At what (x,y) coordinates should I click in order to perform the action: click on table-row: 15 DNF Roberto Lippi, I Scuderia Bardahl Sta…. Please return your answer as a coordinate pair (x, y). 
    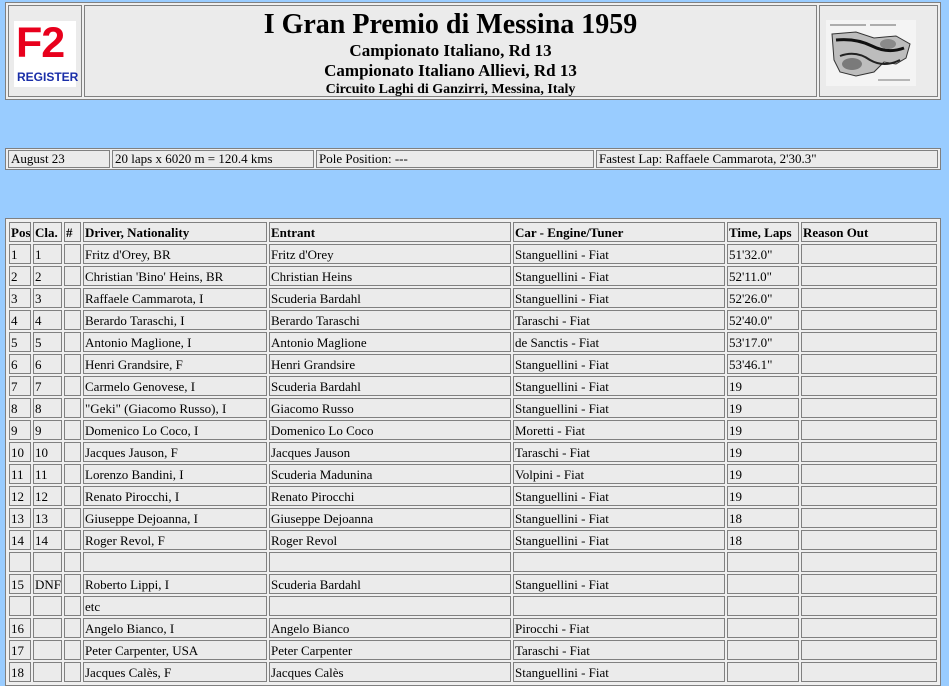
    Looking at the image, I should click on (473, 584).